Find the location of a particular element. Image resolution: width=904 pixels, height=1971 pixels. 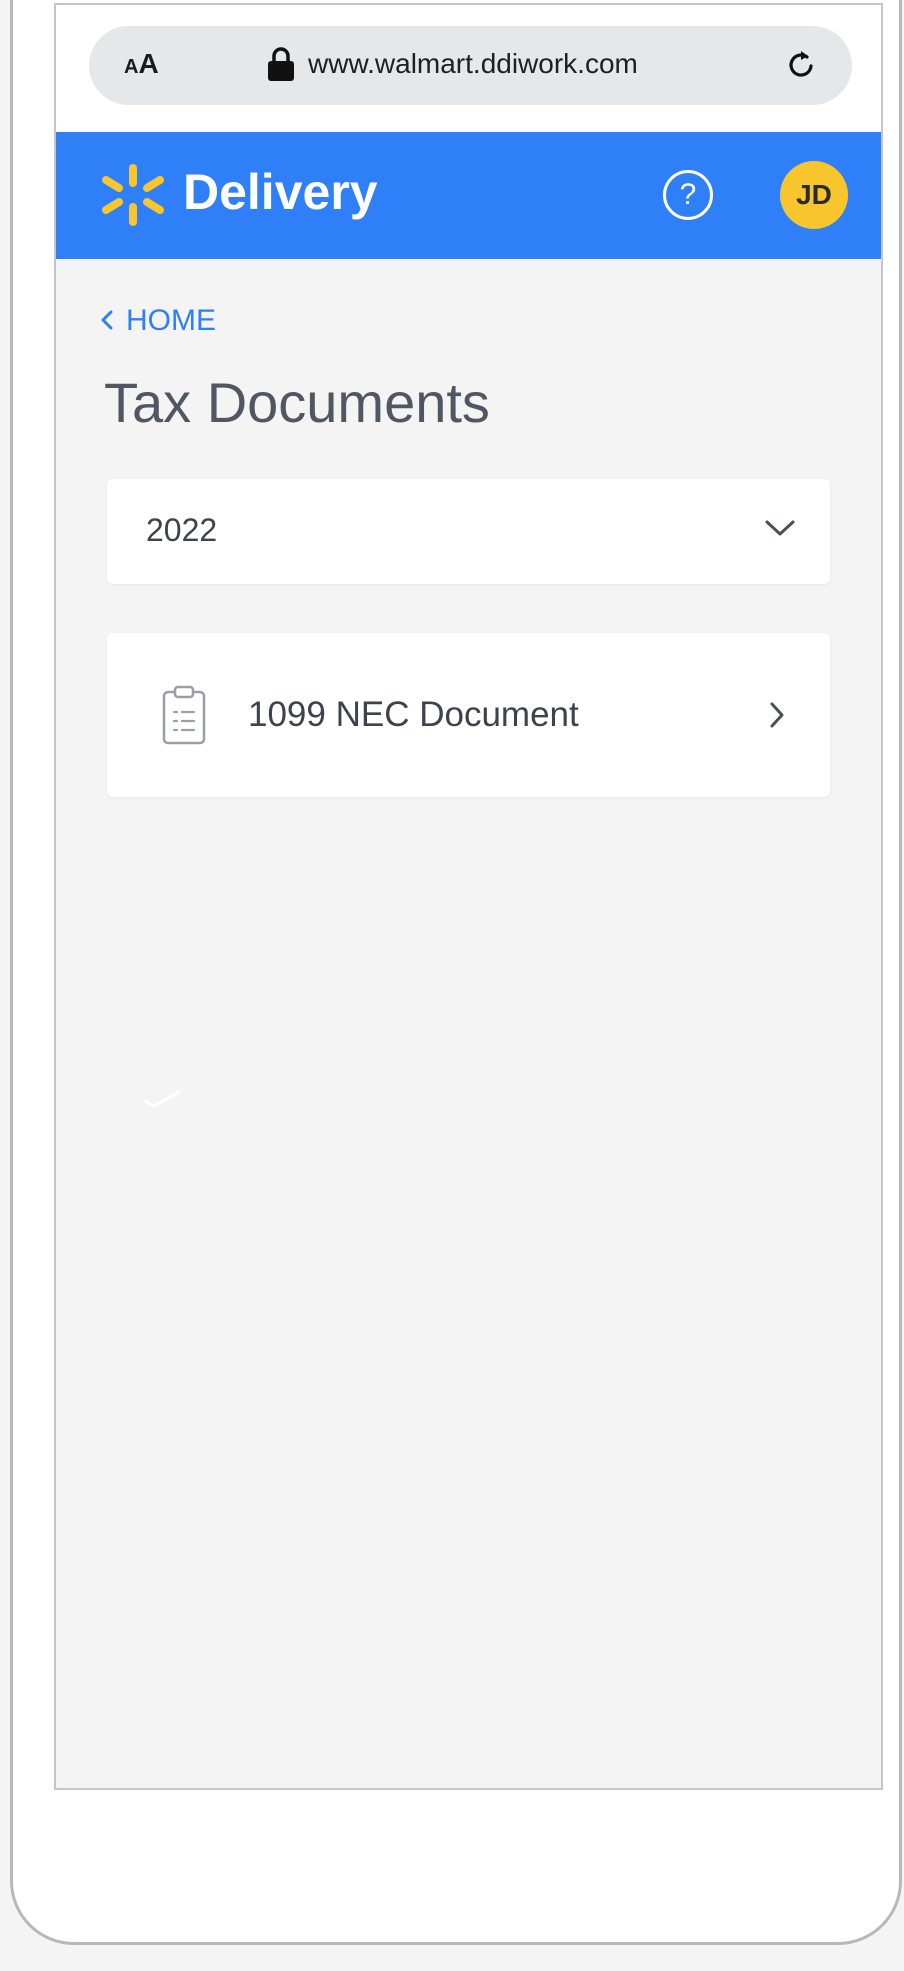

chevron-right-icon is located at coordinates (777, 715).